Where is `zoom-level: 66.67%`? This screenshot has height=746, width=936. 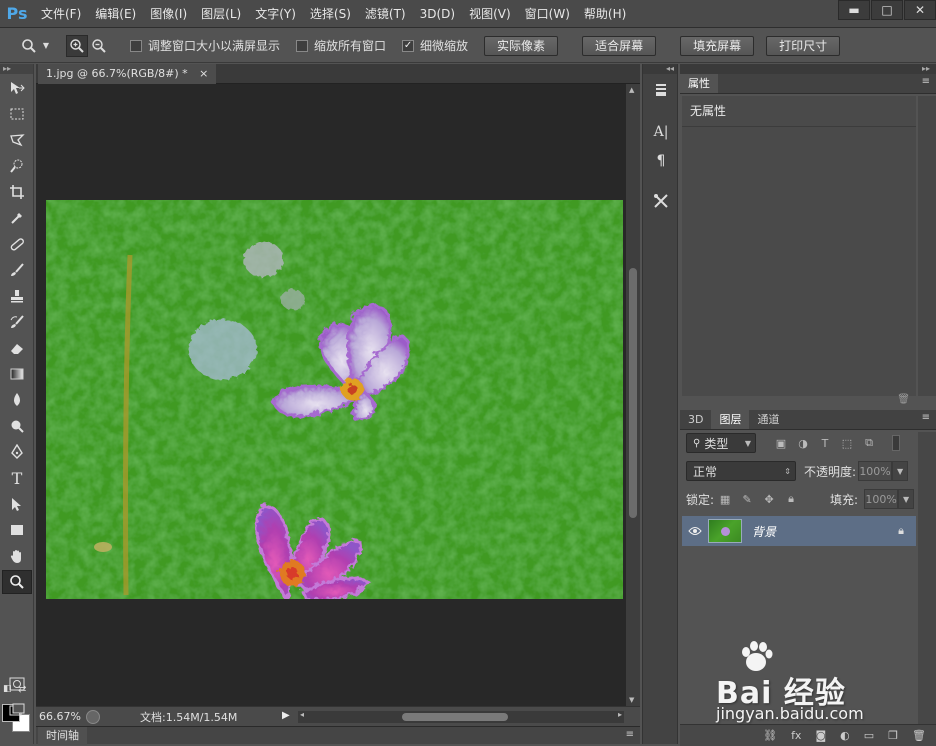 zoom-level: 66.67% is located at coordinates (61, 716).